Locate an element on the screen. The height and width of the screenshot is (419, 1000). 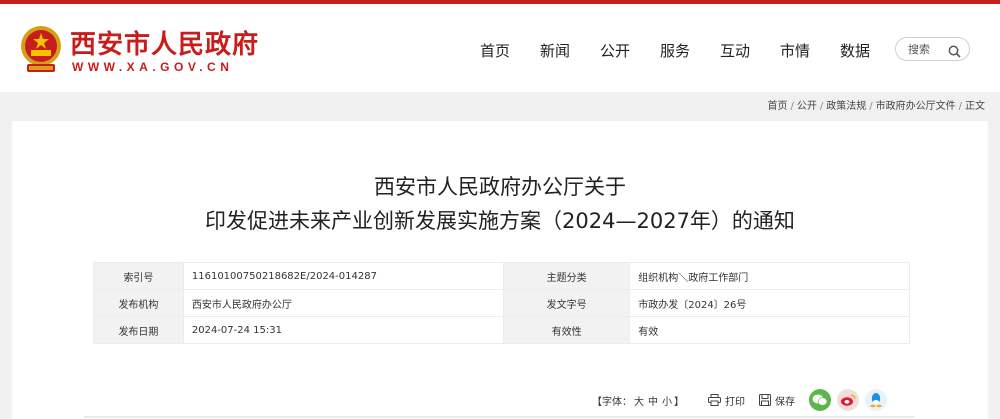
table-row: 发布机构 西安市人民政府办公厅 发文字号 市政办发〔2024〕26号 is located at coordinates (501, 303).